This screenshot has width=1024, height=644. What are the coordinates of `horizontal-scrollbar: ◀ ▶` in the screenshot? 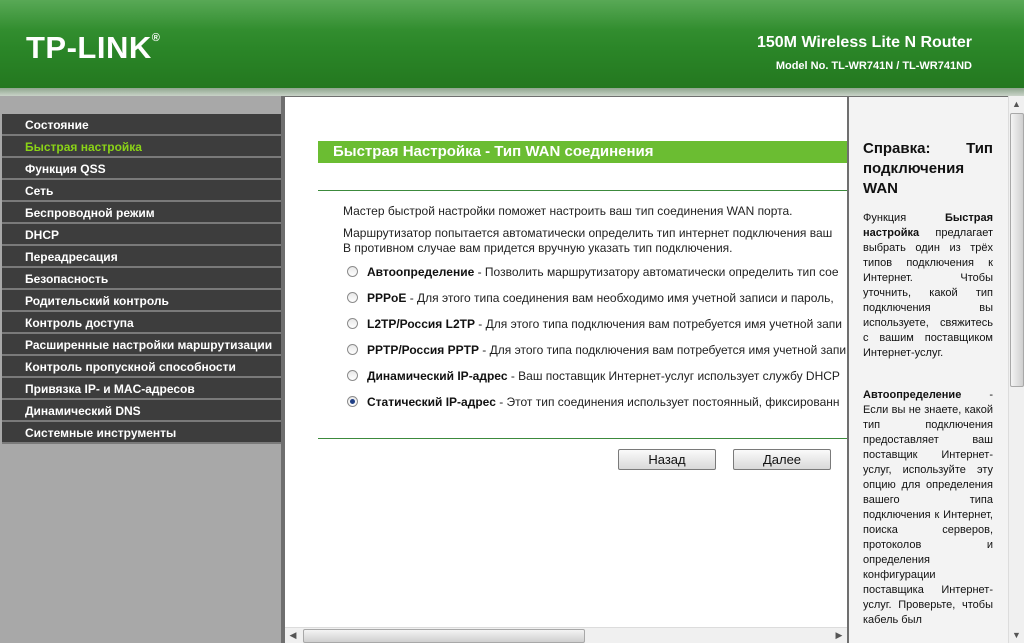 It's located at (566, 635).